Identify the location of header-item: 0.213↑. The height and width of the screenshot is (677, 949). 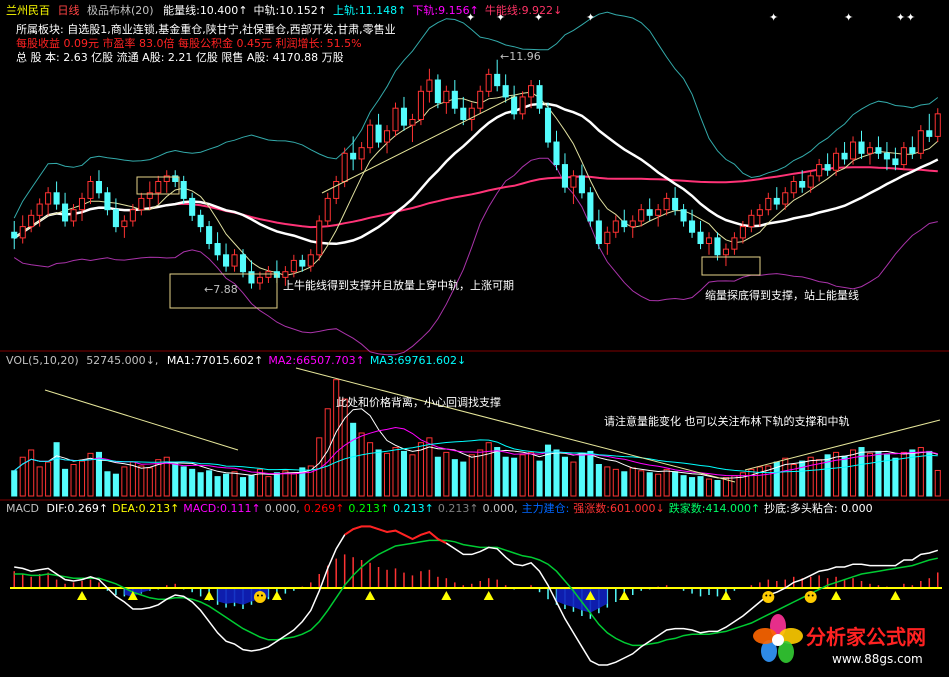
(368, 508).